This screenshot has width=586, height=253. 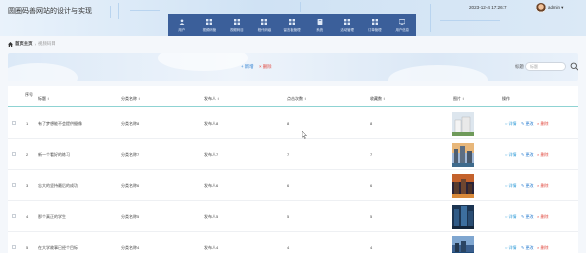 I want to click on home-icon, so click(x=10, y=44).